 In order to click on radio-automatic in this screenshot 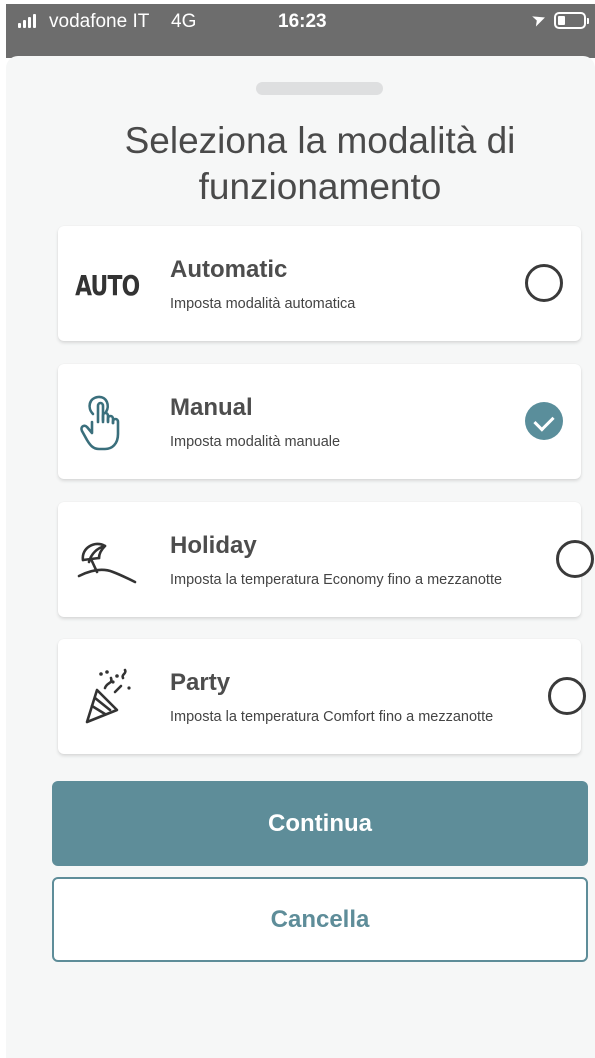, I will do `click(544, 283)`.